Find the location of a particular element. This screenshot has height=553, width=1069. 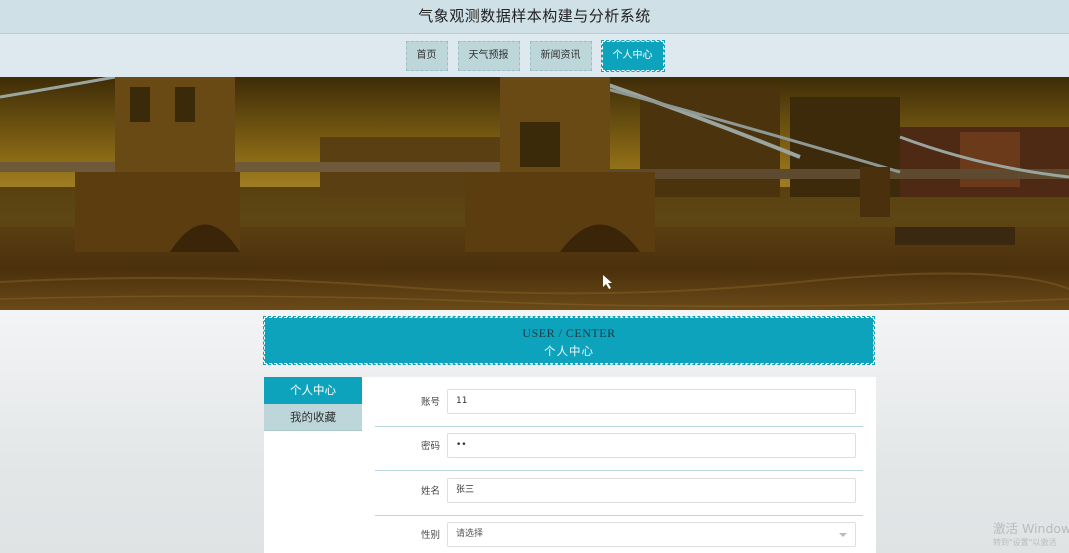

gender-selected-value: 请选择 is located at coordinates (470, 534).